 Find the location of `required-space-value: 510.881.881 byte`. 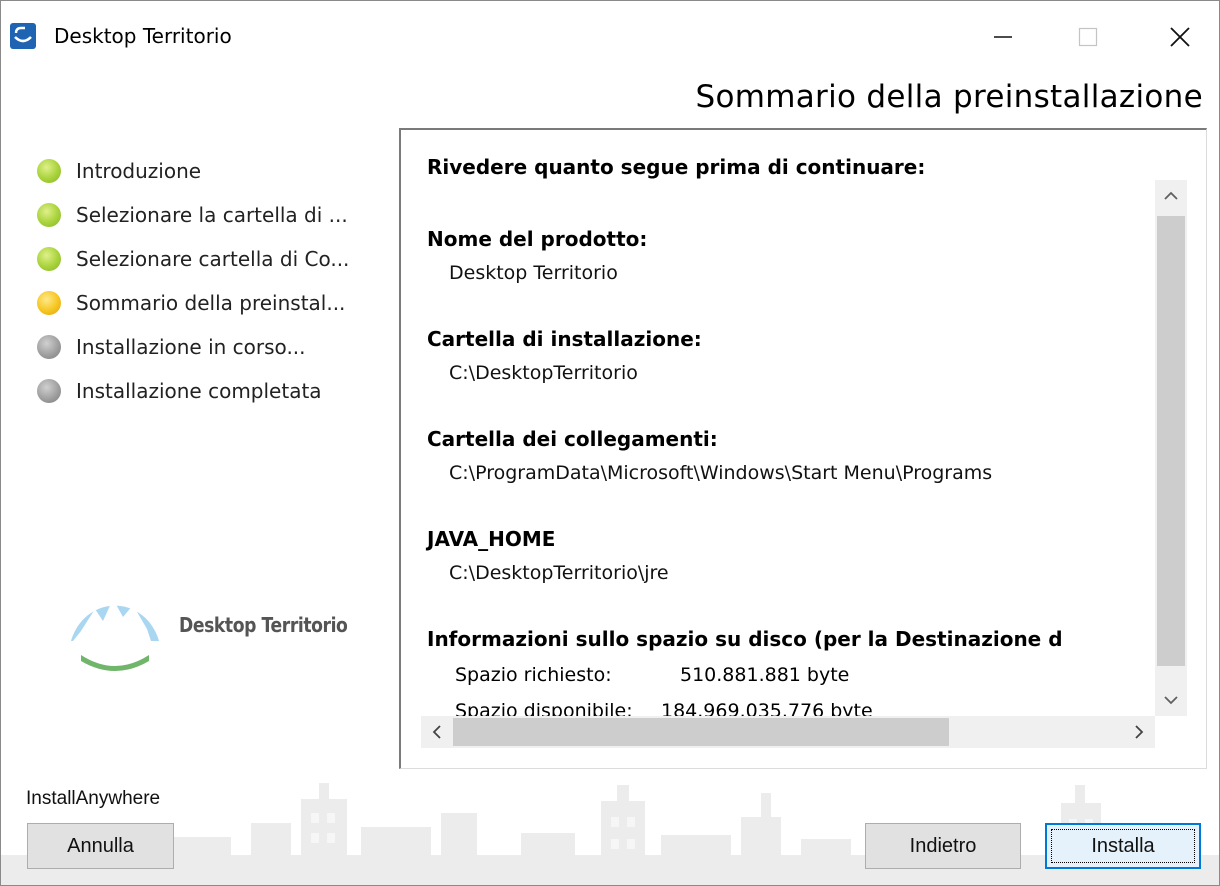

required-space-value: 510.881.881 byte is located at coordinates (765, 675).